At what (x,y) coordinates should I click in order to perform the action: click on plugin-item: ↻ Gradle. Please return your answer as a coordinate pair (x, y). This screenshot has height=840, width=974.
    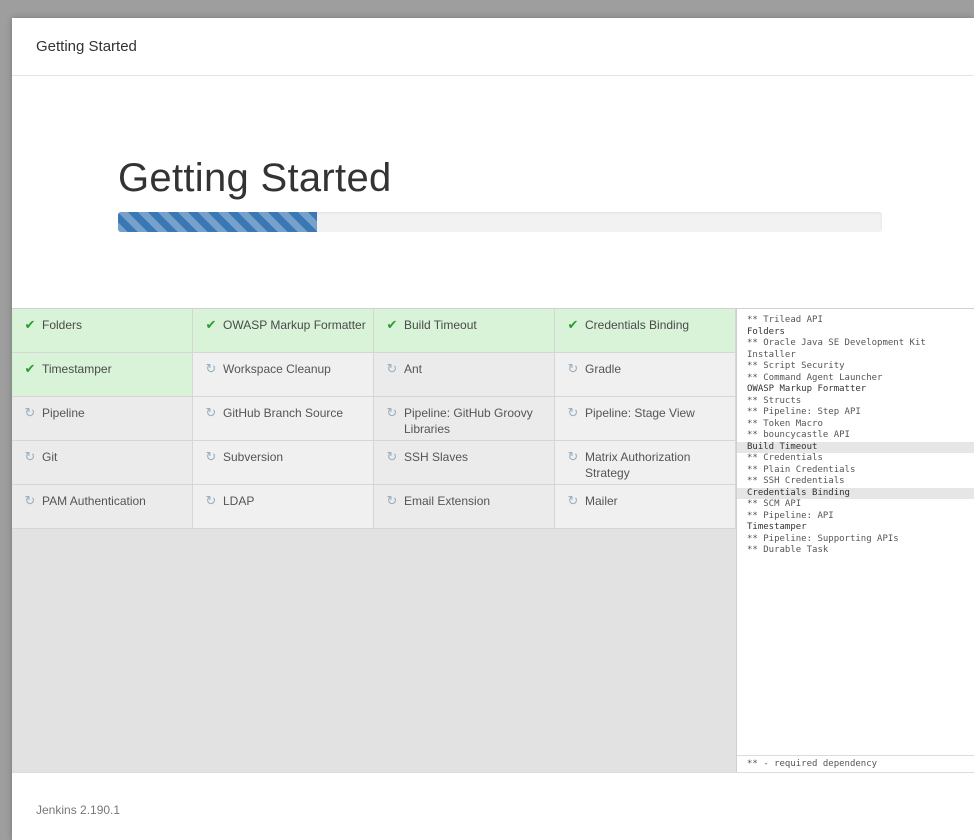
    Looking at the image, I should click on (645, 375).